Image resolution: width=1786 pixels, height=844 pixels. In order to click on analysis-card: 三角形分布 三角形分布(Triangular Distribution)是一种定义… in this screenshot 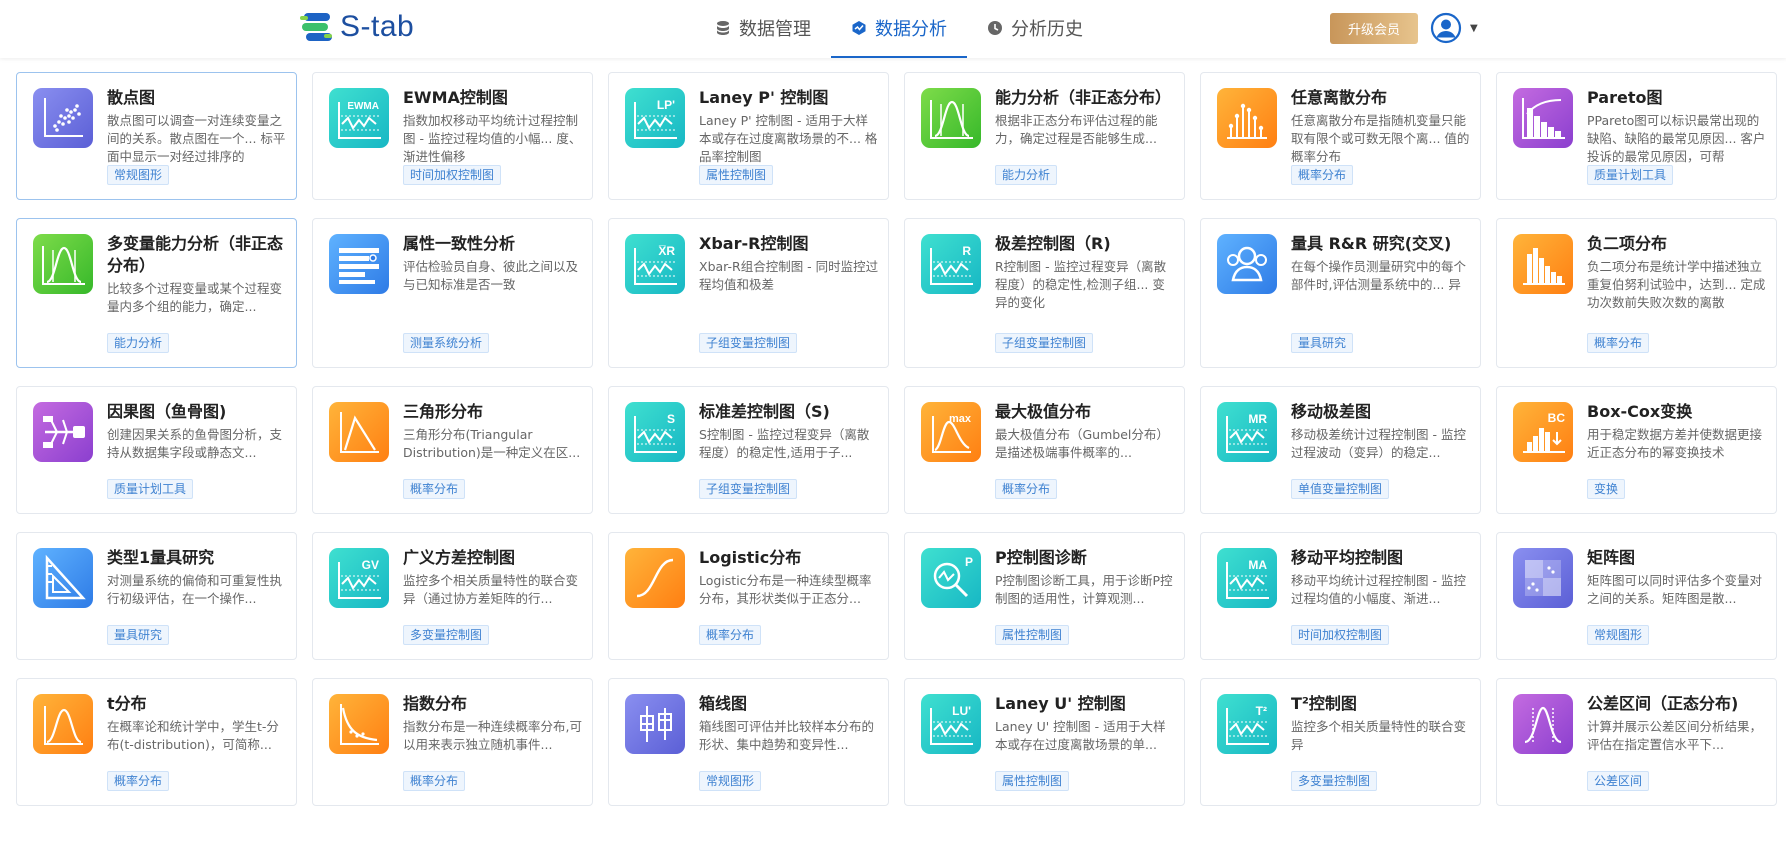, I will do `click(452, 450)`.